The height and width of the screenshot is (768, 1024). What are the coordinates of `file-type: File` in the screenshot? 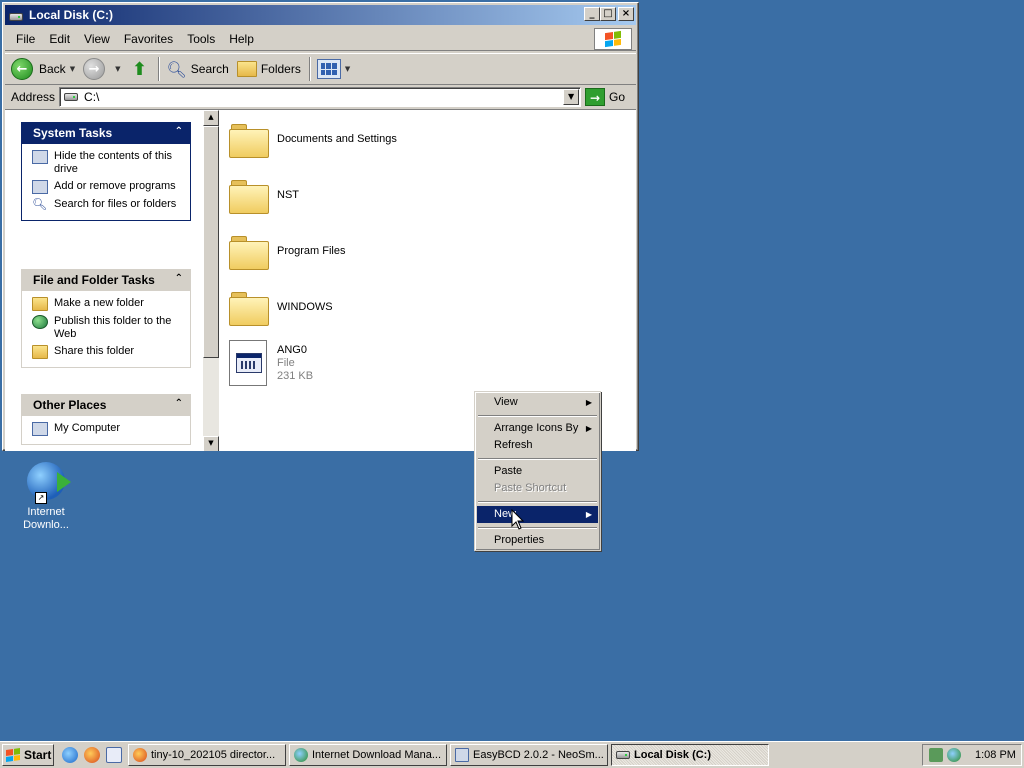 It's located at (286, 362).